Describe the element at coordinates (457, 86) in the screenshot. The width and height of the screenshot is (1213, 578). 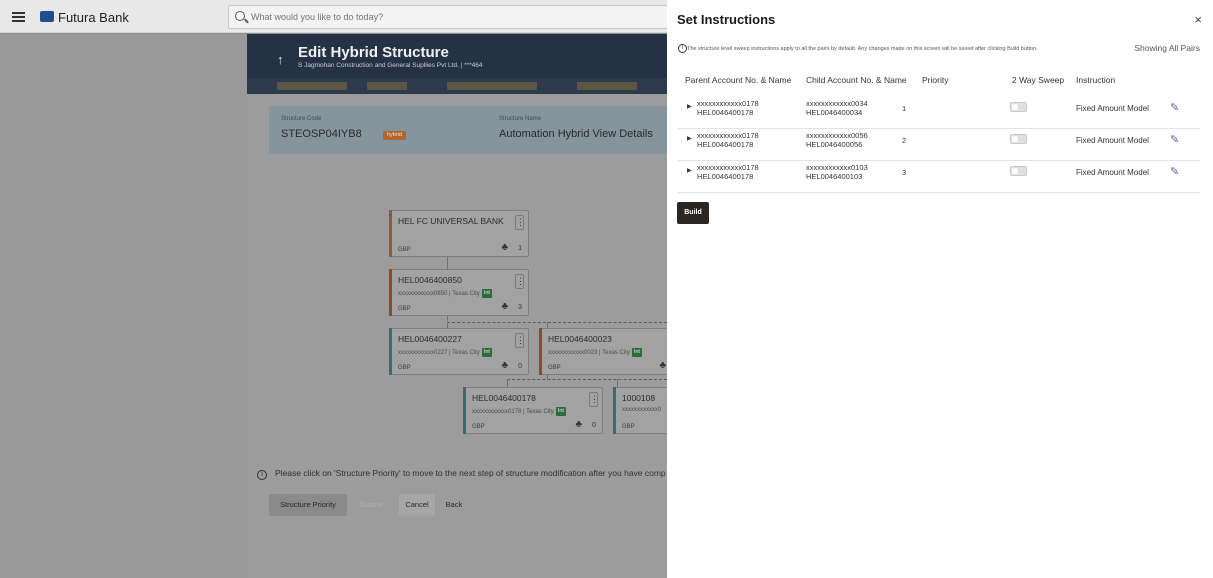
I see `decorative-band` at that location.